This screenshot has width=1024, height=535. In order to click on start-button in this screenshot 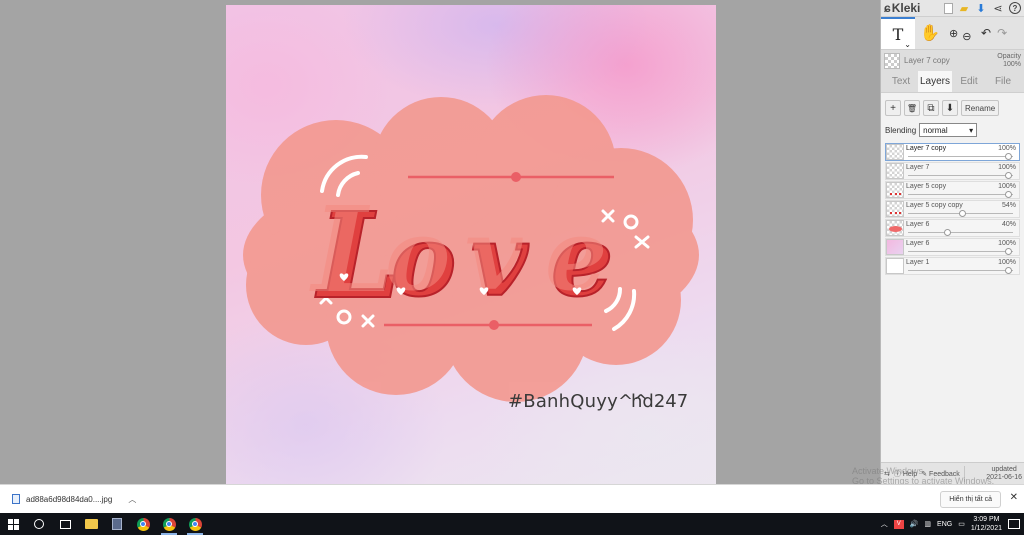, I will do `click(13, 524)`.